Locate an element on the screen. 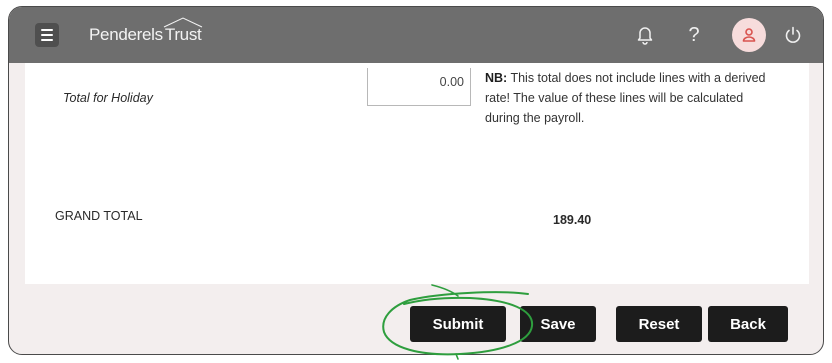 The width and height of the screenshot is (832, 363). brand-logo: Penderels Trust is located at coordinates (146, 32).